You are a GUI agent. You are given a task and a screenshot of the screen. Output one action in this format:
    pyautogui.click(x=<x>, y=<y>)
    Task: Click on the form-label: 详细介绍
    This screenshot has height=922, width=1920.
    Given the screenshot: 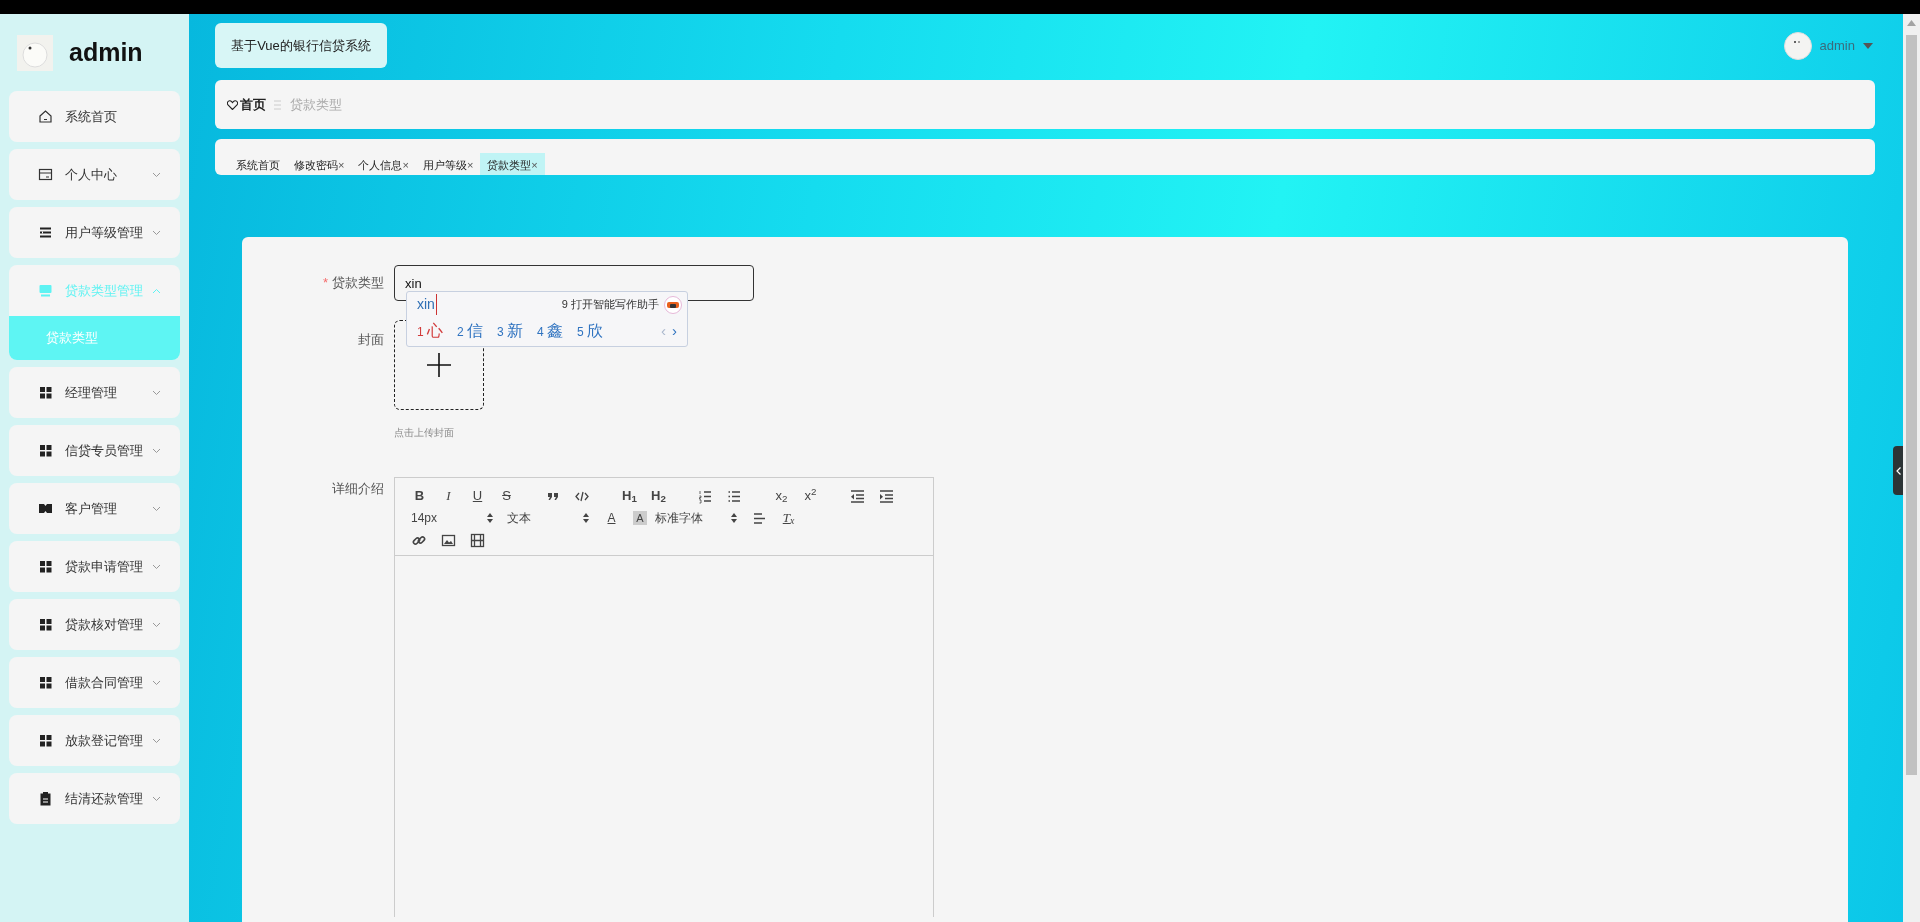 What is the action you would take?
    pyautogui.click(x=358, y=489)
    